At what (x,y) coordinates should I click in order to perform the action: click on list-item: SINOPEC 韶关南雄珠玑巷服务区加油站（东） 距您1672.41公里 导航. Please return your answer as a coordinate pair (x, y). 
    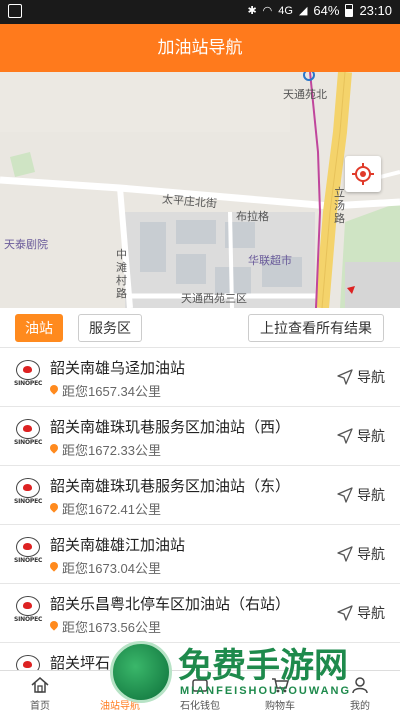
    Looking at the image, I should click on (200, 495).